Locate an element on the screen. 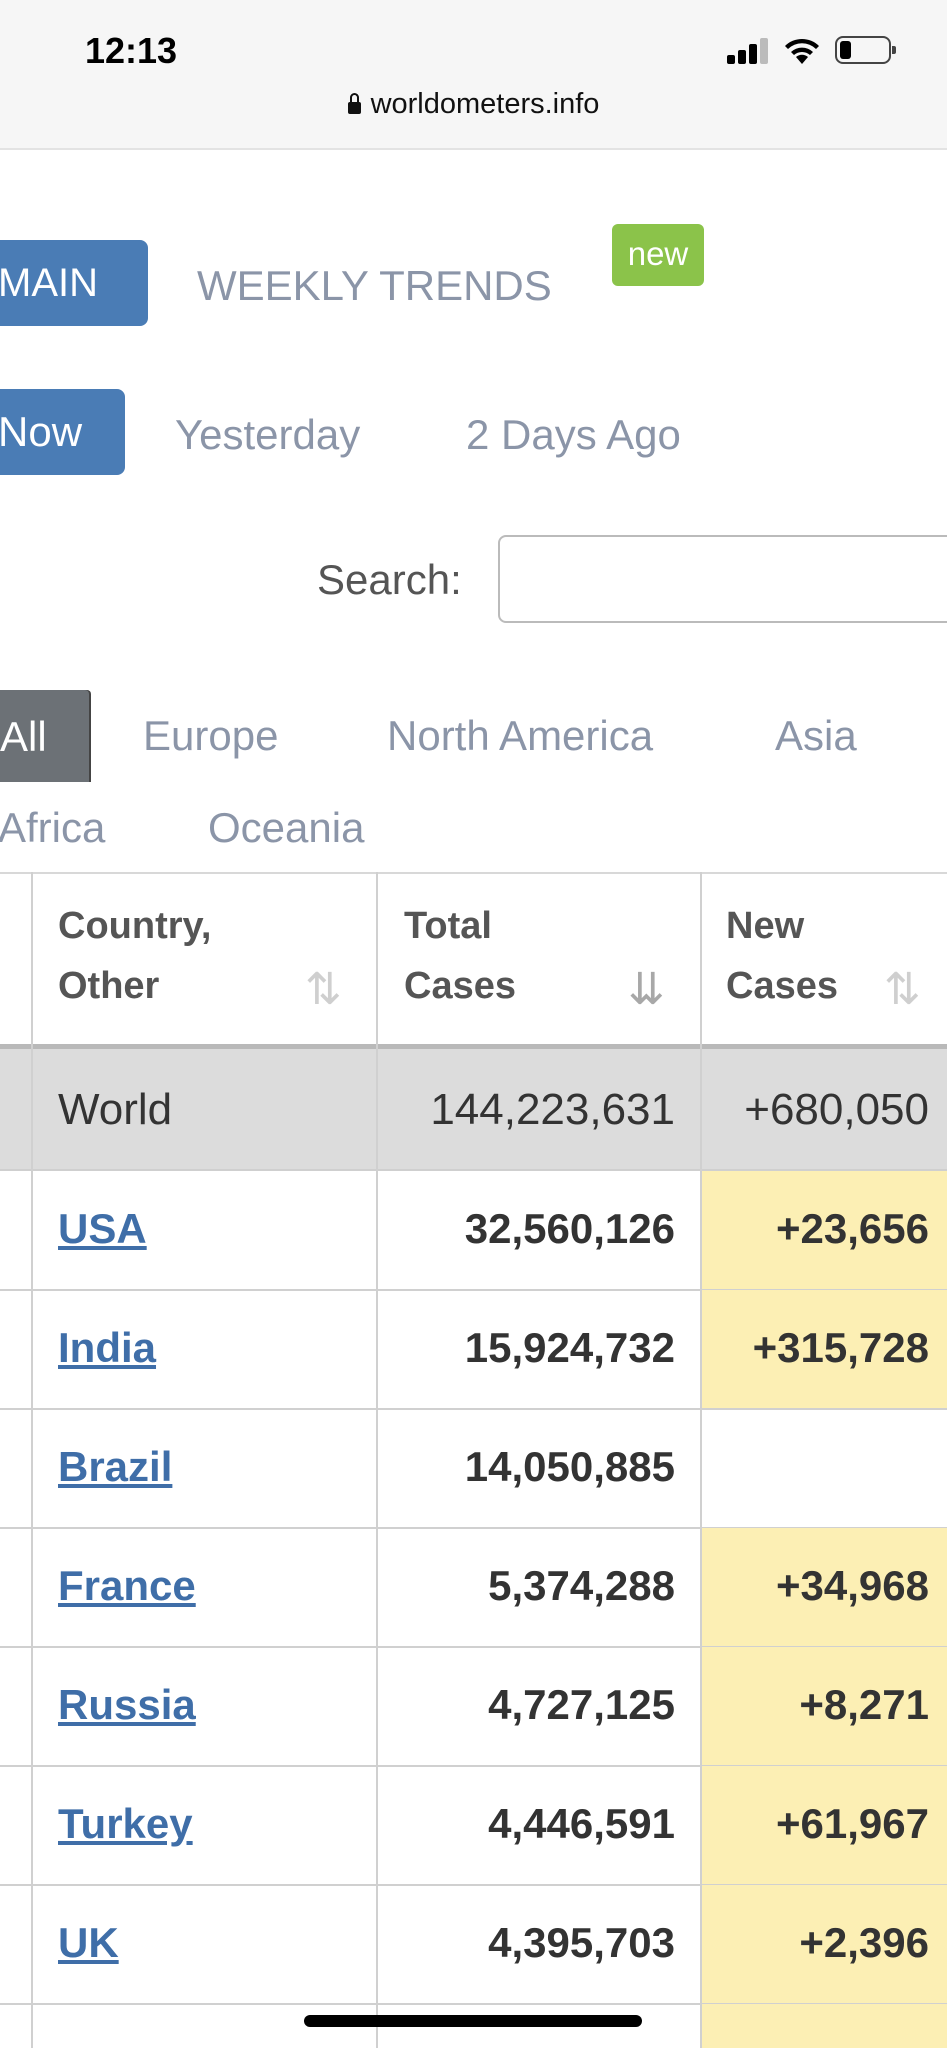 Image resolution: width=947 pixels, height=2048 pixels. cell-total-cases: 14,050,885 is located at coordinates (569, 1466).